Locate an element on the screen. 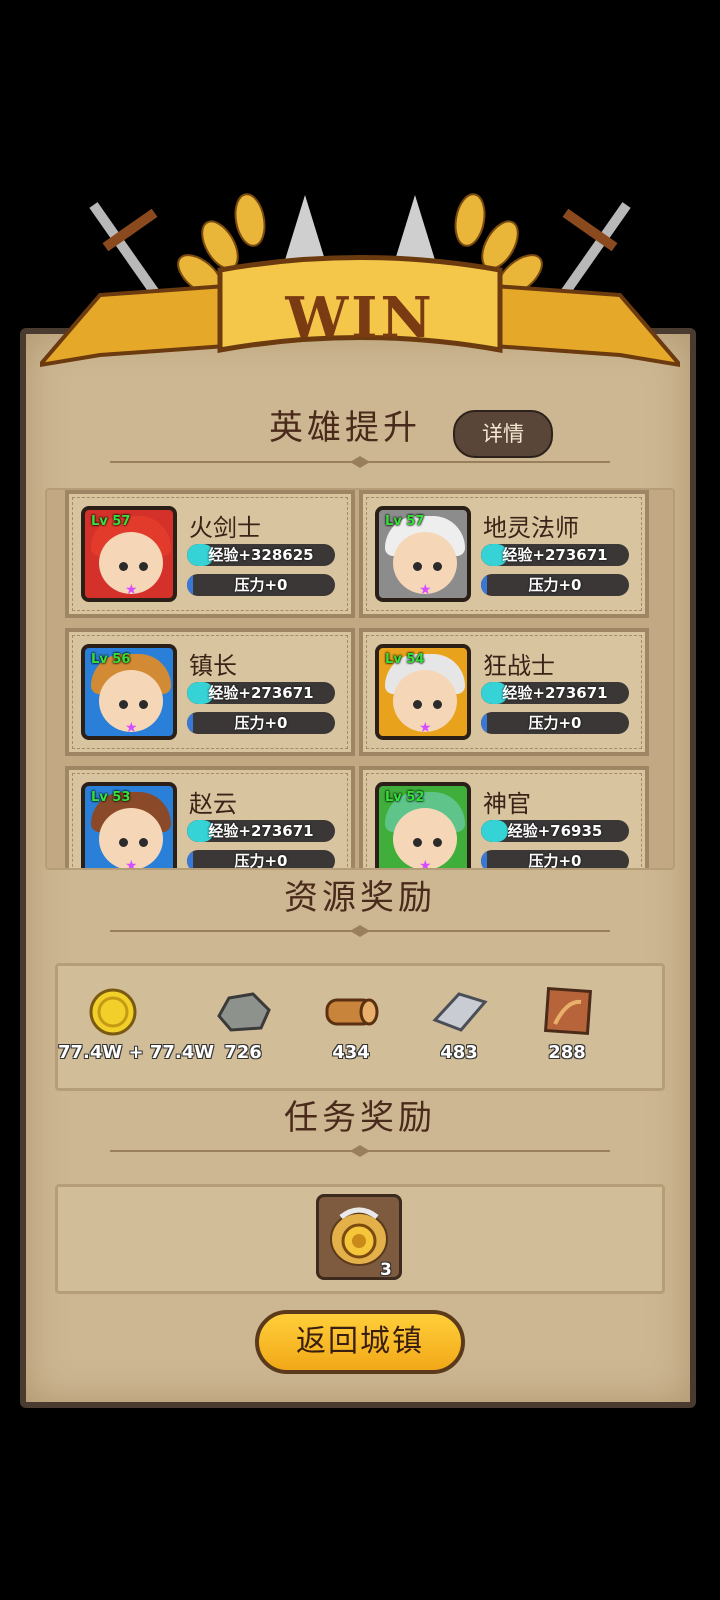 This screenshot has width=720, height=1600. hero-card: Lv 57 ★ 火剑士经验+328625 压力+0 is located at coordinates (210, 554).